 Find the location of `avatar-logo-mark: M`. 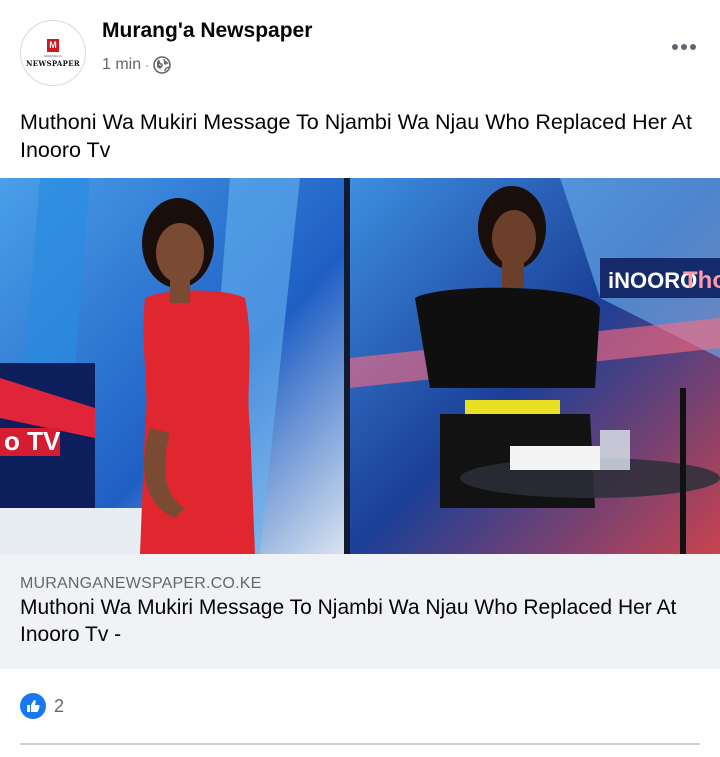

avatar-logo-mark: M is located at coordinates (53, 45).